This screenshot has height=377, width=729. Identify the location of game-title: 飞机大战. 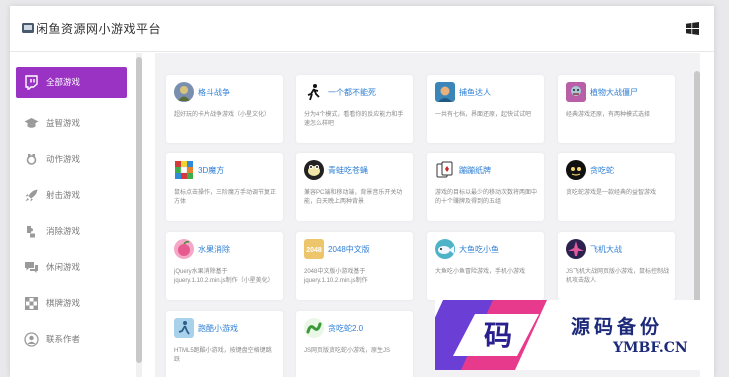
(606, 249).